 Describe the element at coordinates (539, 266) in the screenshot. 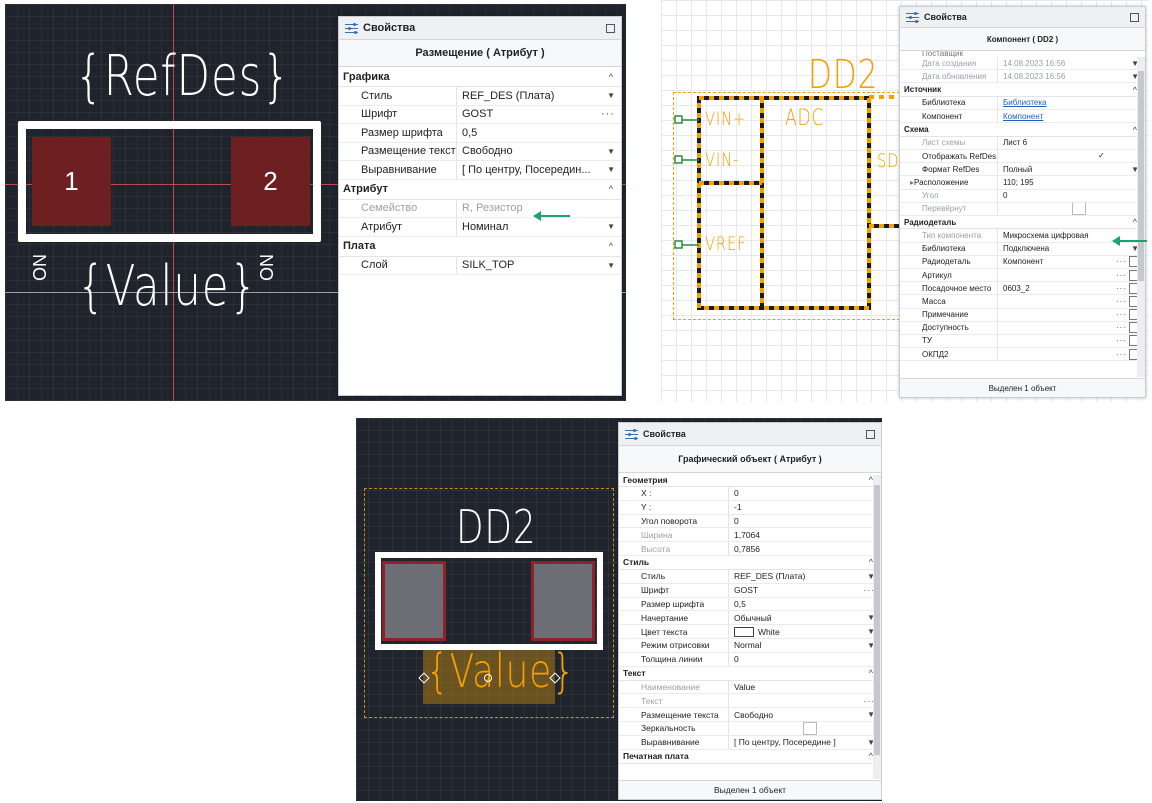

I see `property-value: SILK_TOP ▼` at that location.